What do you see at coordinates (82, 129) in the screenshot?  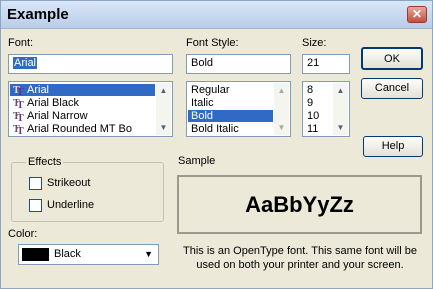 I see `font-list-item: TArial Rounded MT Bo` at bounding box center [82, 129].